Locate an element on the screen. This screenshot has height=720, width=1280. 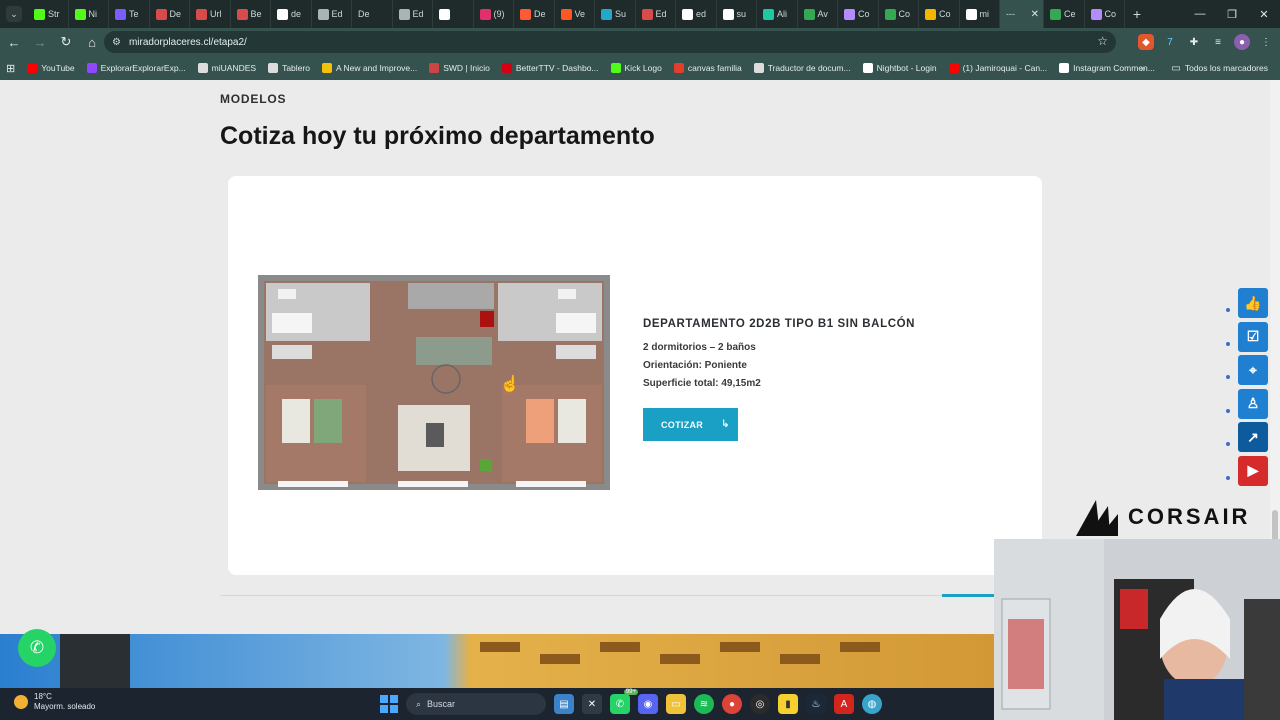
bookmark-item: SWD | Inicio is located at coordinates (459, 68).